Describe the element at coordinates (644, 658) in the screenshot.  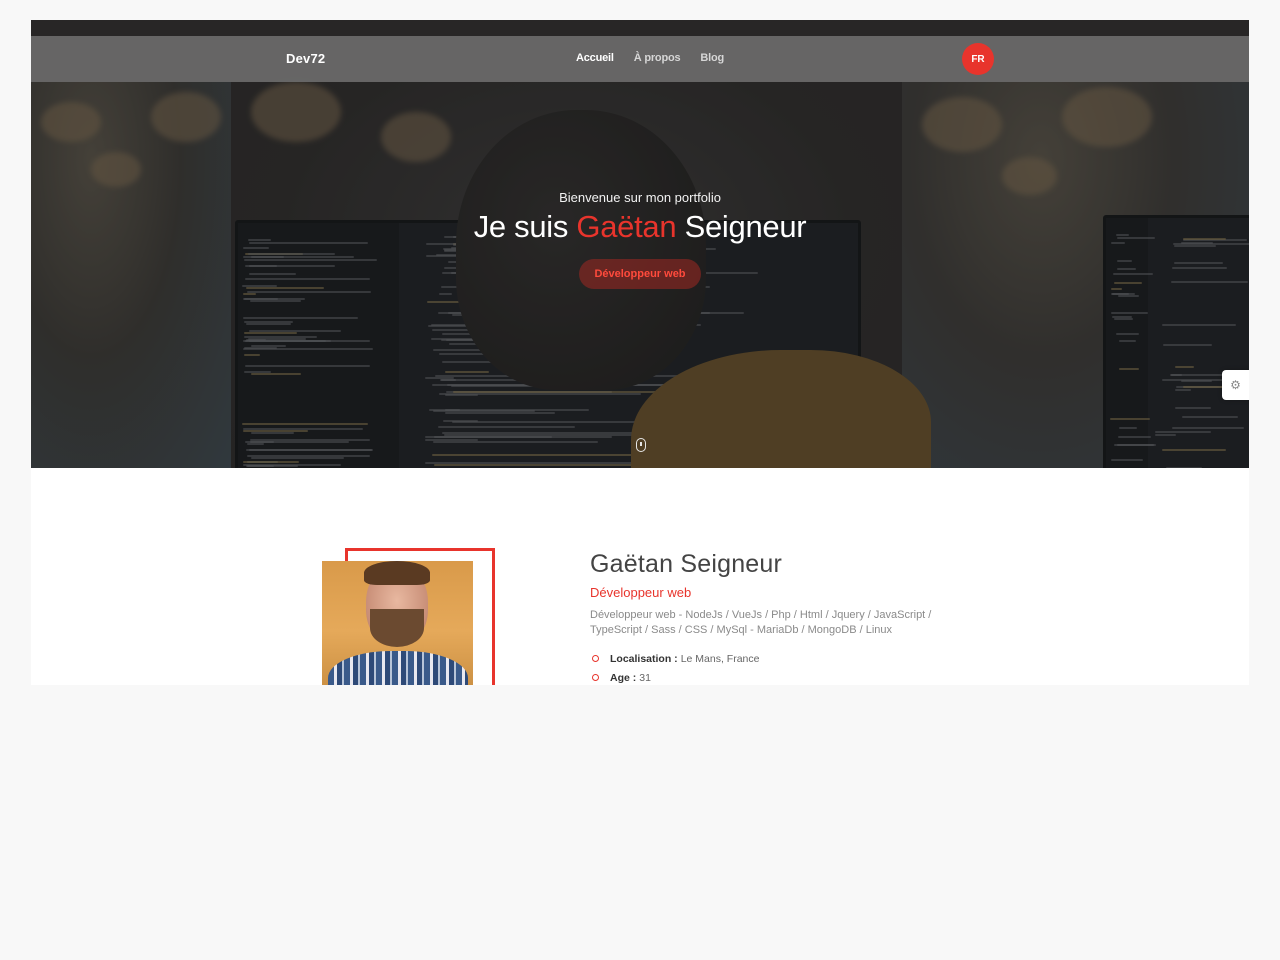
I see `detail-label: Localisation :` at that location.